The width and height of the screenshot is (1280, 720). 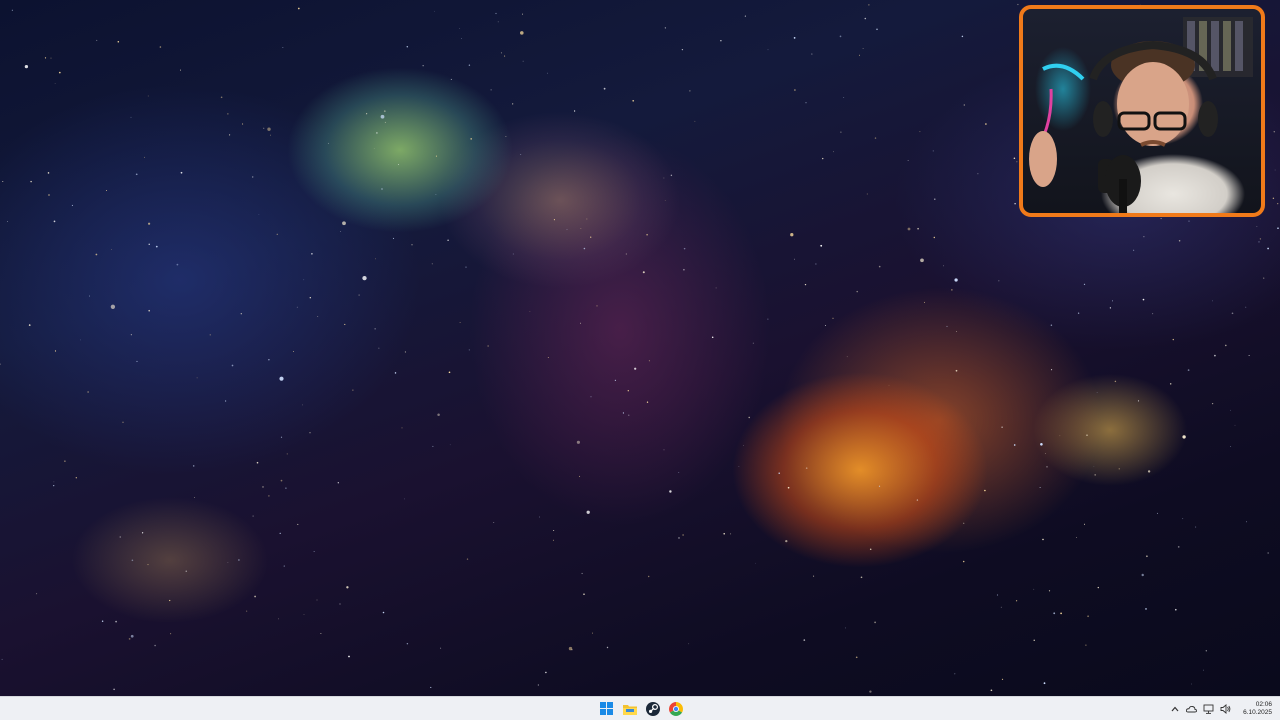 I want to click on steam-button, so click(x=652, y=708).